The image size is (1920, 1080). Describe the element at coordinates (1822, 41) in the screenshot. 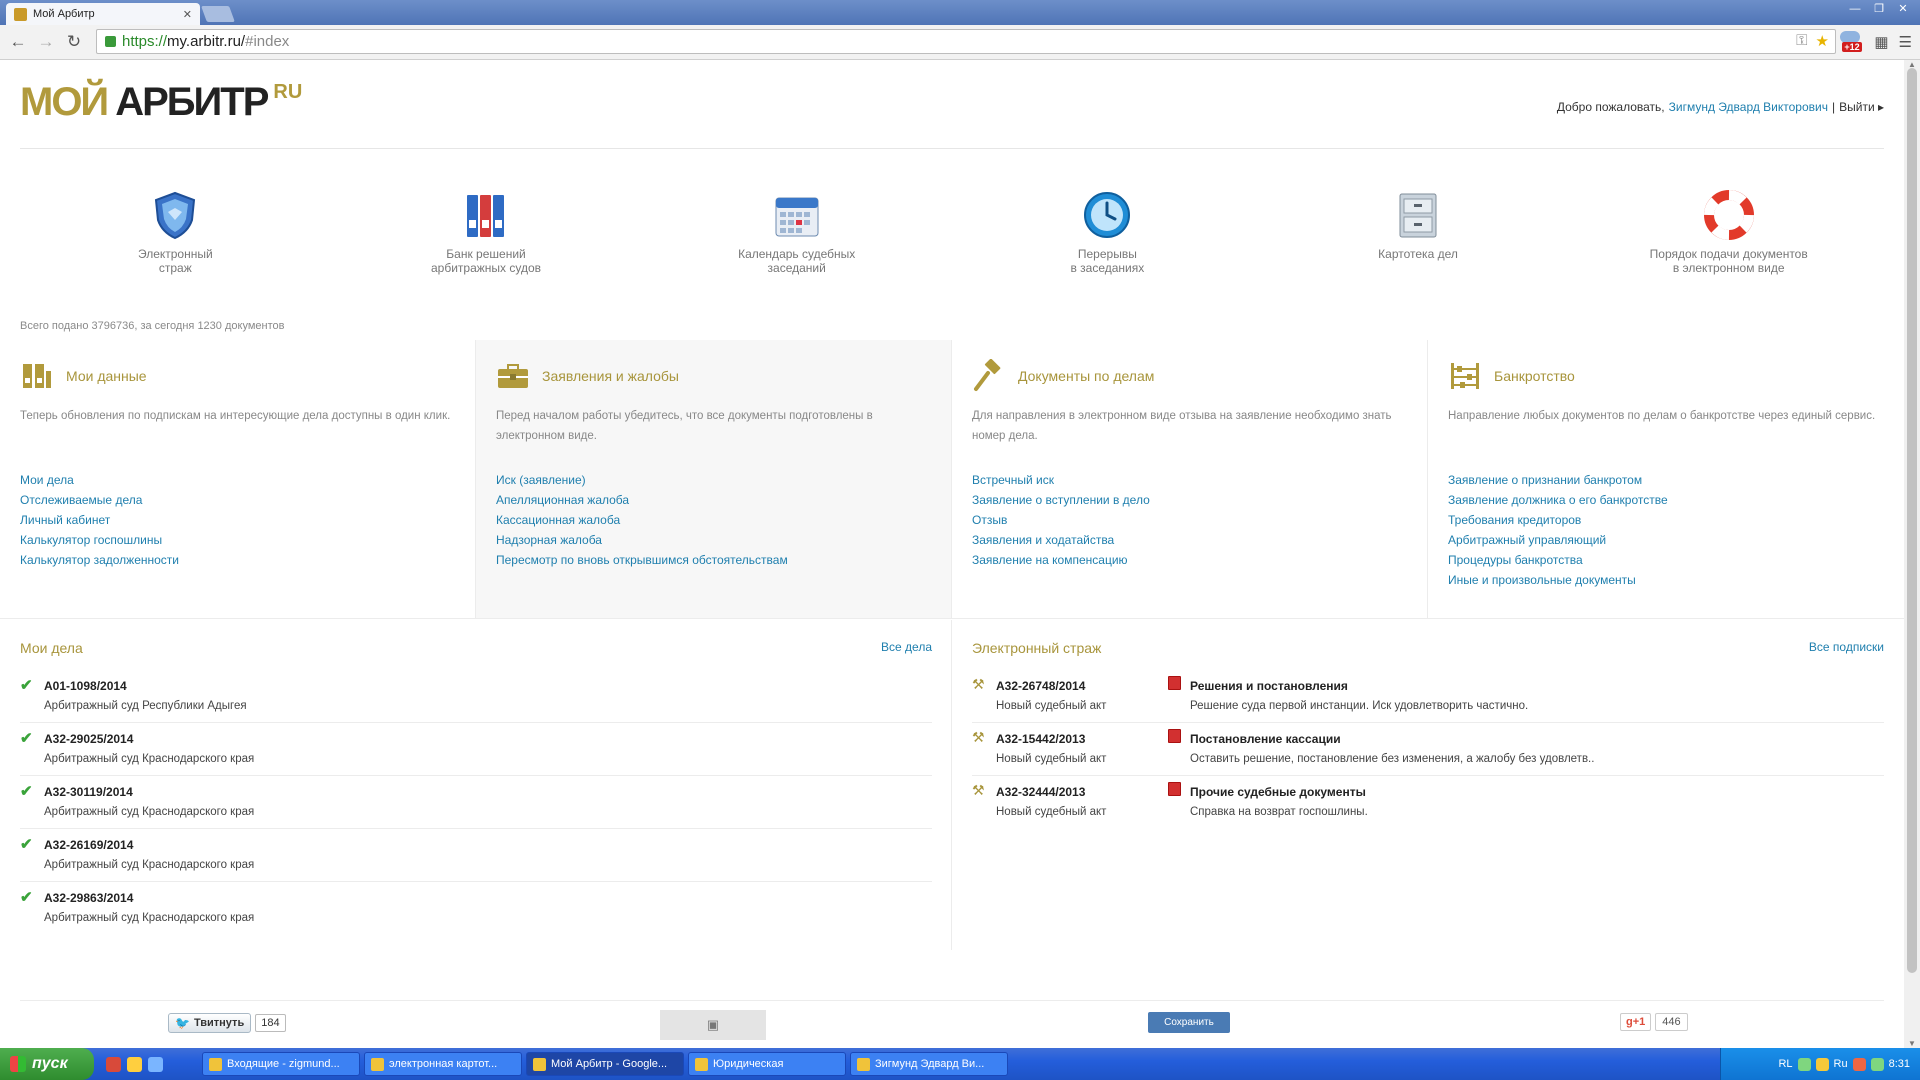

I see `bookmark-star-icon: ★` at that location.